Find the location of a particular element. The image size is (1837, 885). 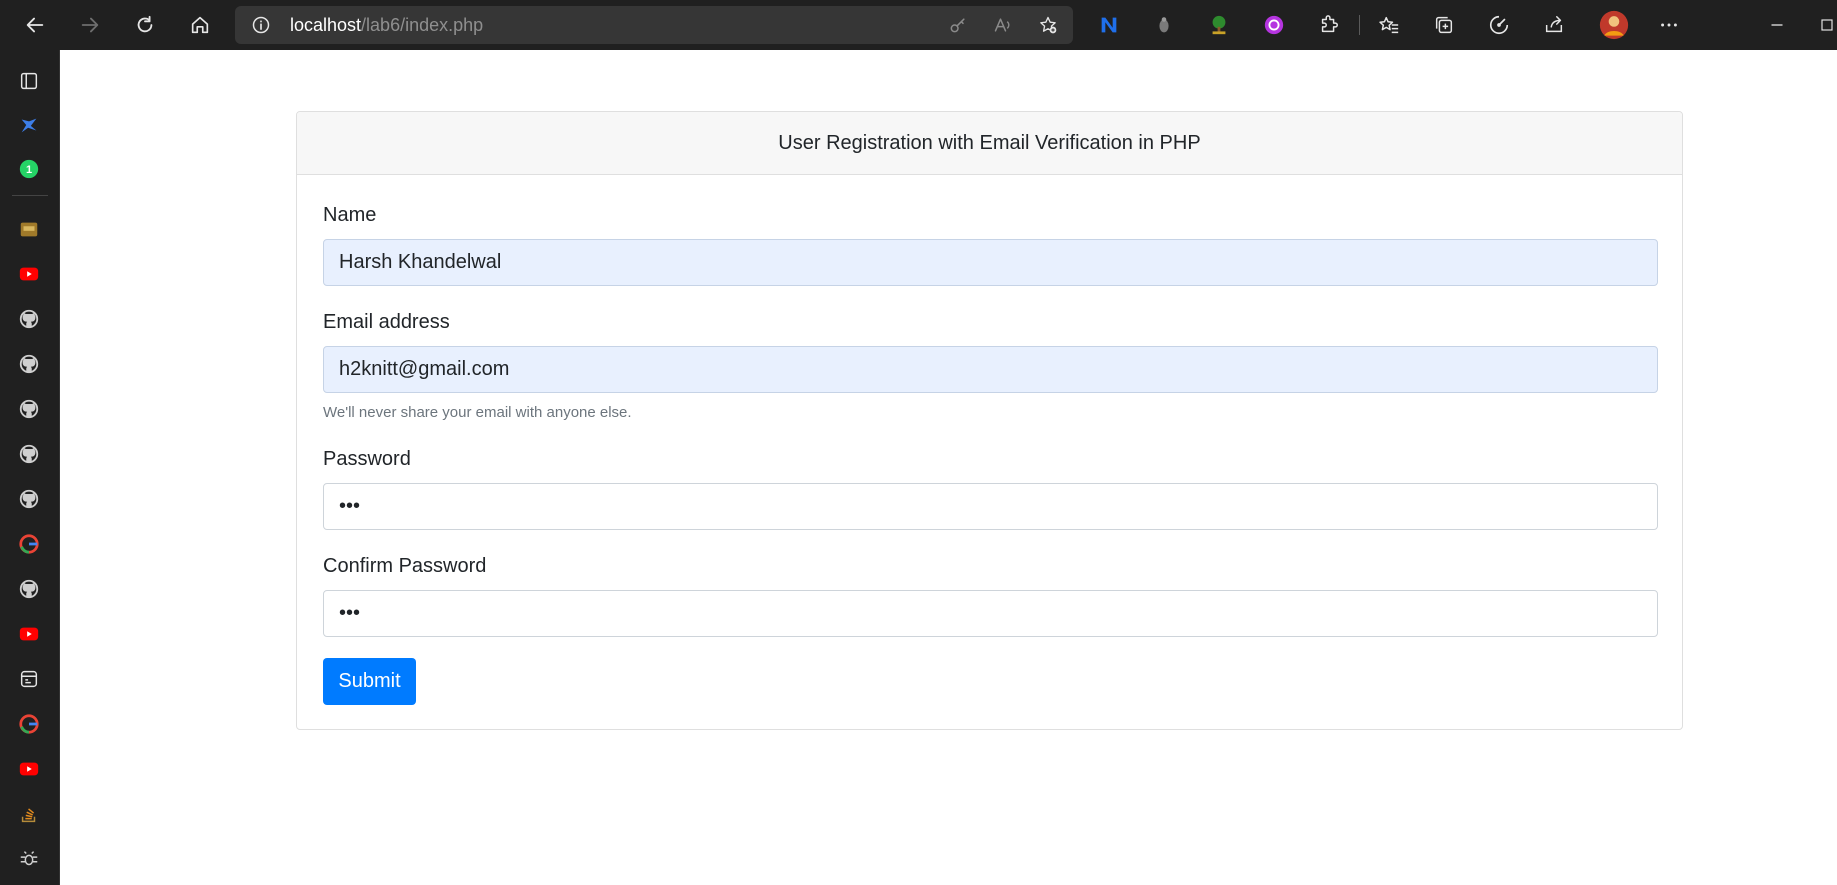

stack-icon is located at coordinates (29, 814).